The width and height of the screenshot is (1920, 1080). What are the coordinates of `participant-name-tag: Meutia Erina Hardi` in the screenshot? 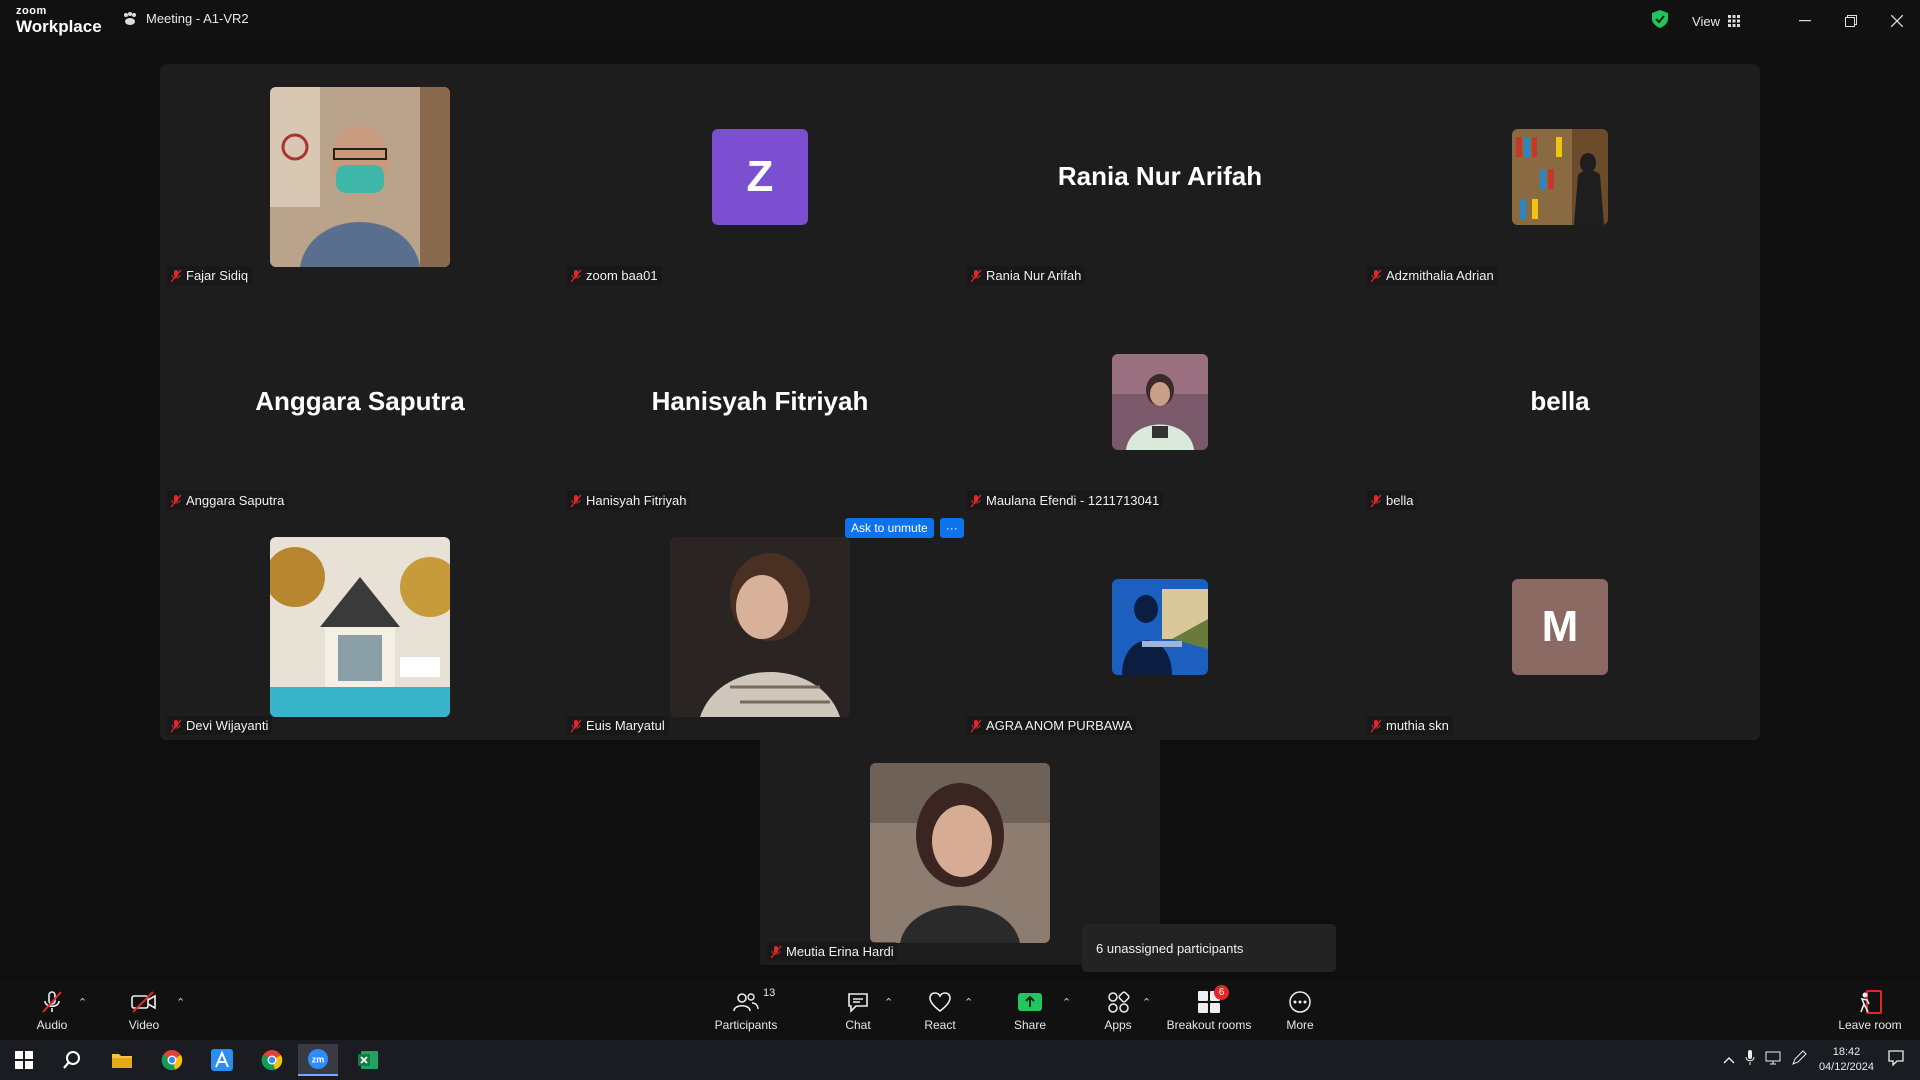 It's located at (832, 951).